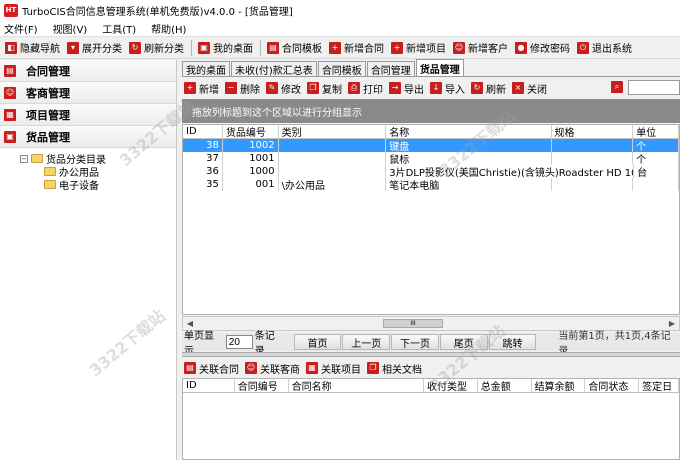 The image size is (680, 460). I want to click on table-row: 37 1001 鼠标 个, so click(431, 158).